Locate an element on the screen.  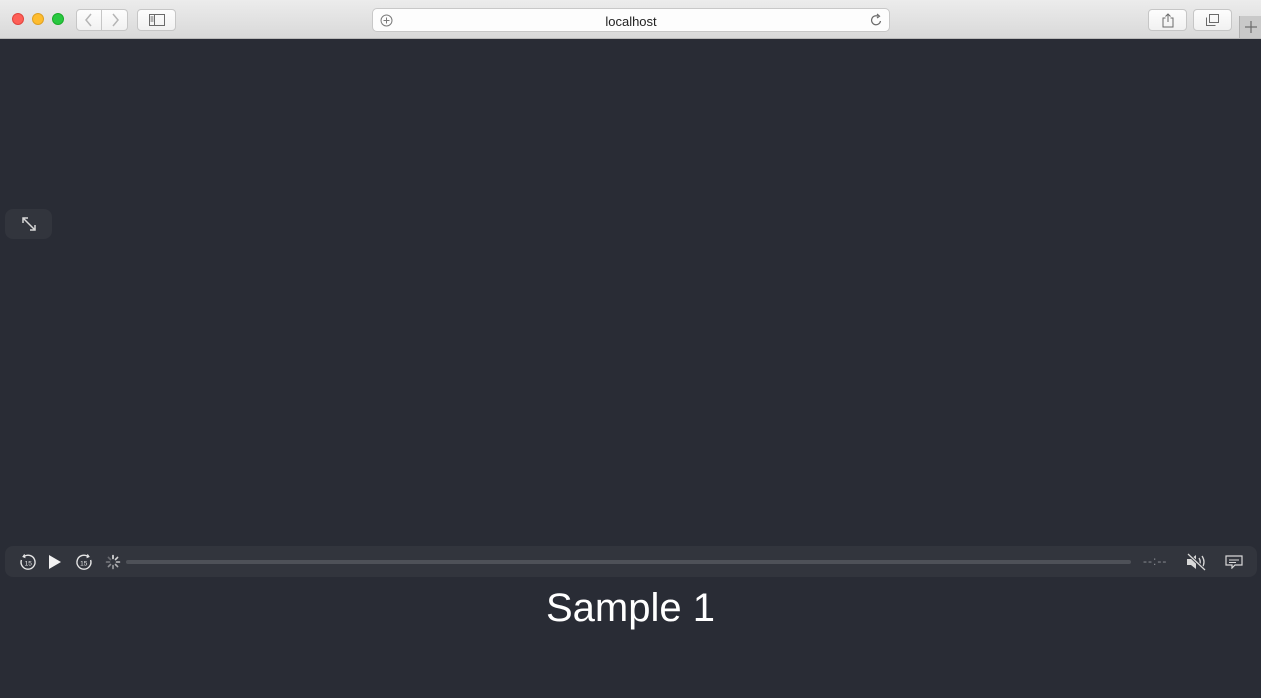
address-bar: localhost is located at coordinates (631, 20).